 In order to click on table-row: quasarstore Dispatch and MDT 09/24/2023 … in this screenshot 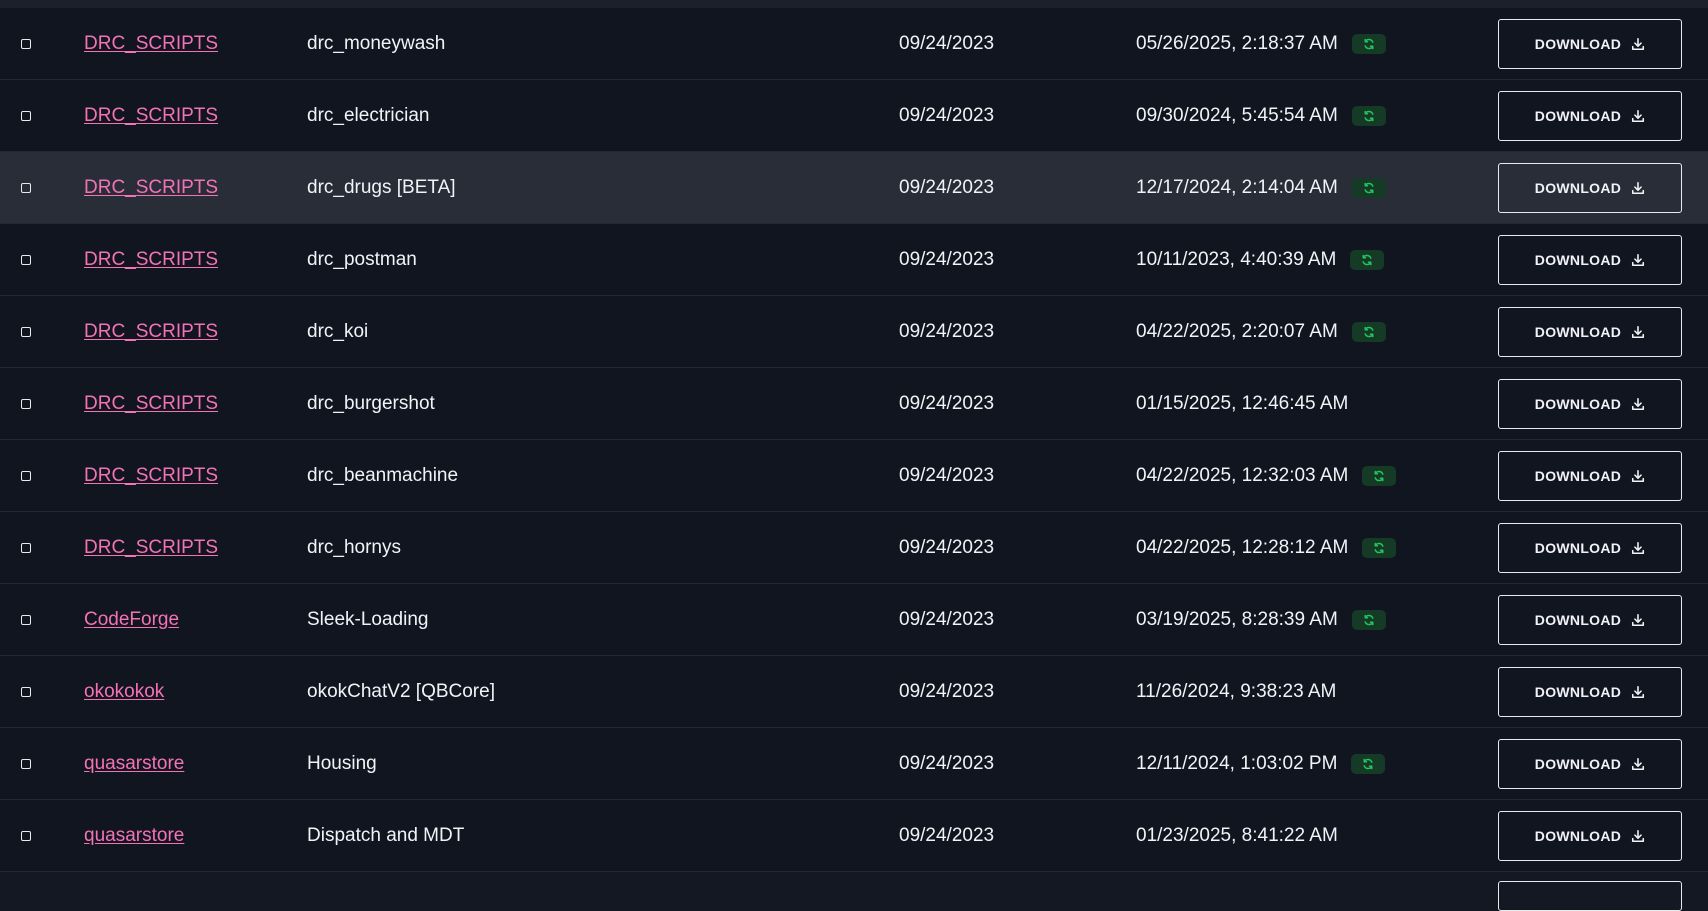, I will do `click(854, 836)`.